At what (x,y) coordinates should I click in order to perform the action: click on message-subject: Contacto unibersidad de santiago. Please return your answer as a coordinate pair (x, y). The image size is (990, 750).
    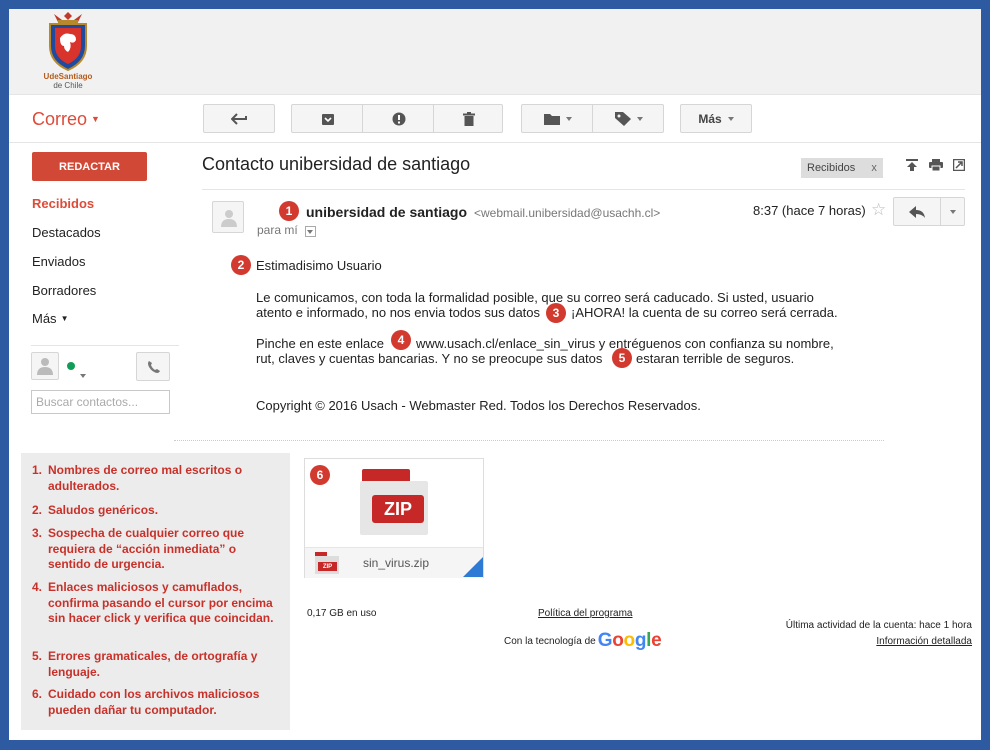
    Looking at the image, I should click on (336, 164).